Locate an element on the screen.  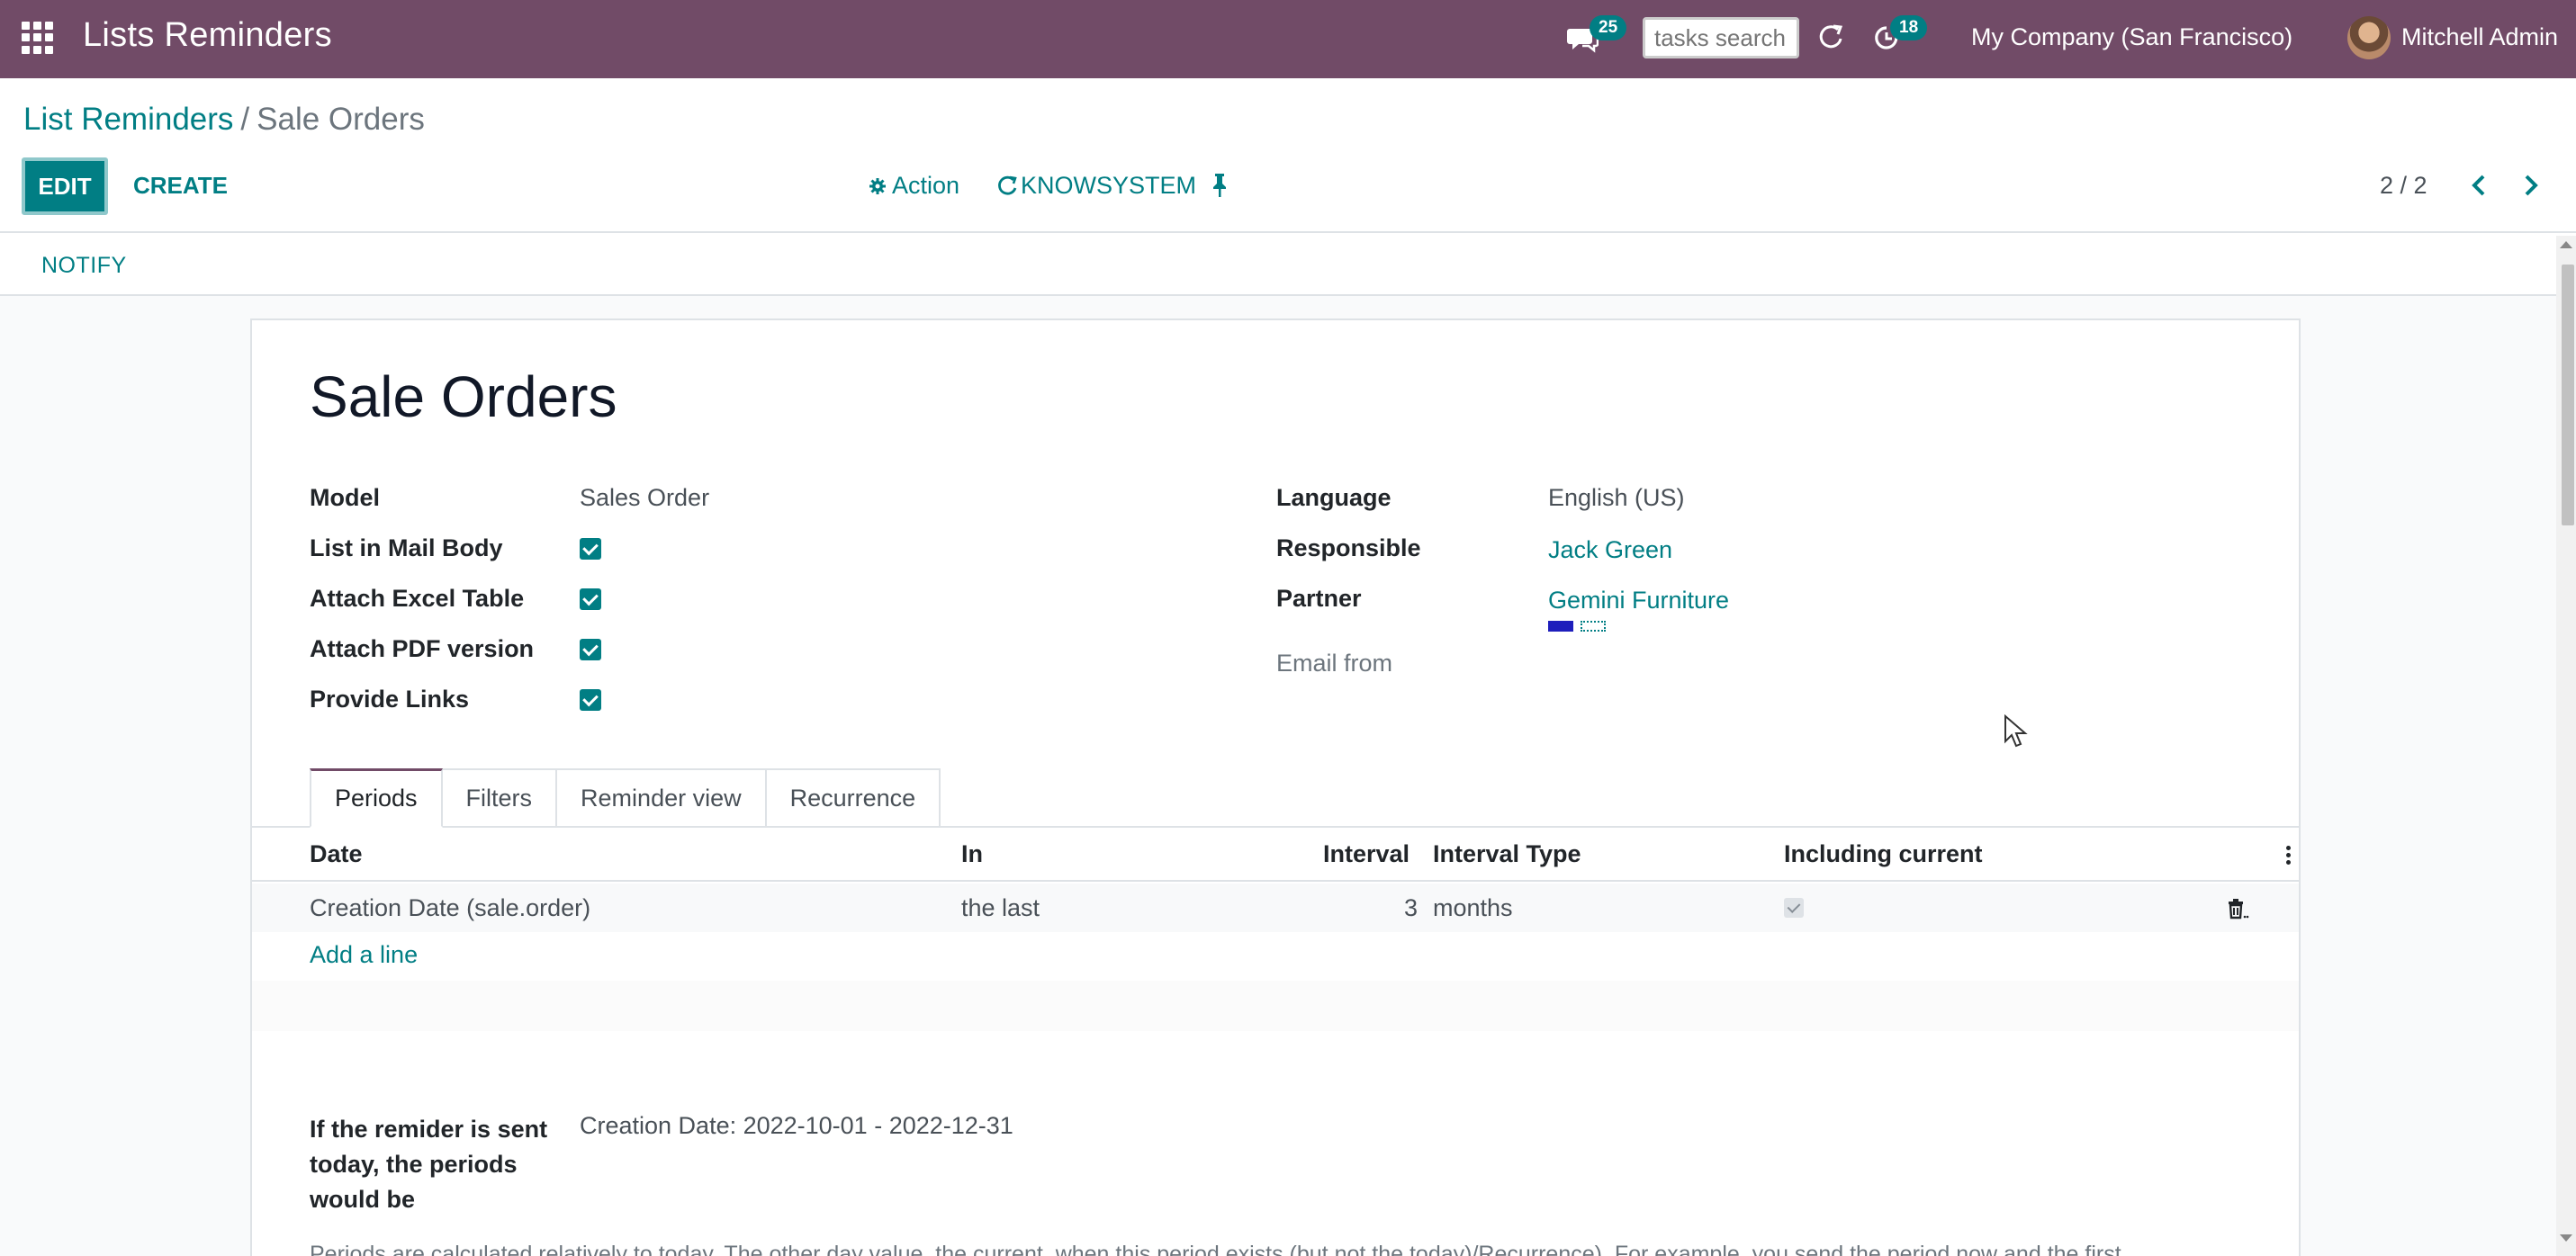
notify-button: NOTIFY is located at coordinates (84, 266).